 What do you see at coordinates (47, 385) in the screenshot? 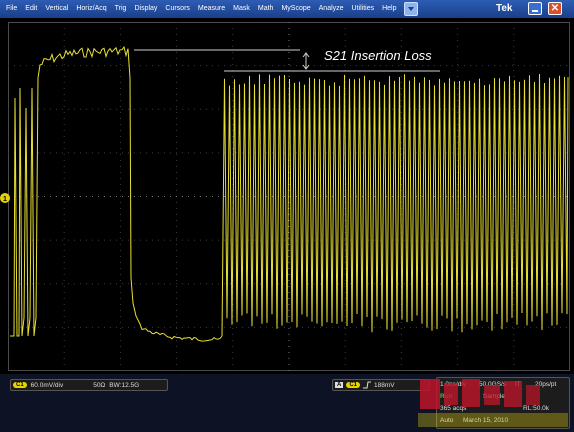
I see `vertical-scale: 60.0mV/div` at bounding box center [47, 385].